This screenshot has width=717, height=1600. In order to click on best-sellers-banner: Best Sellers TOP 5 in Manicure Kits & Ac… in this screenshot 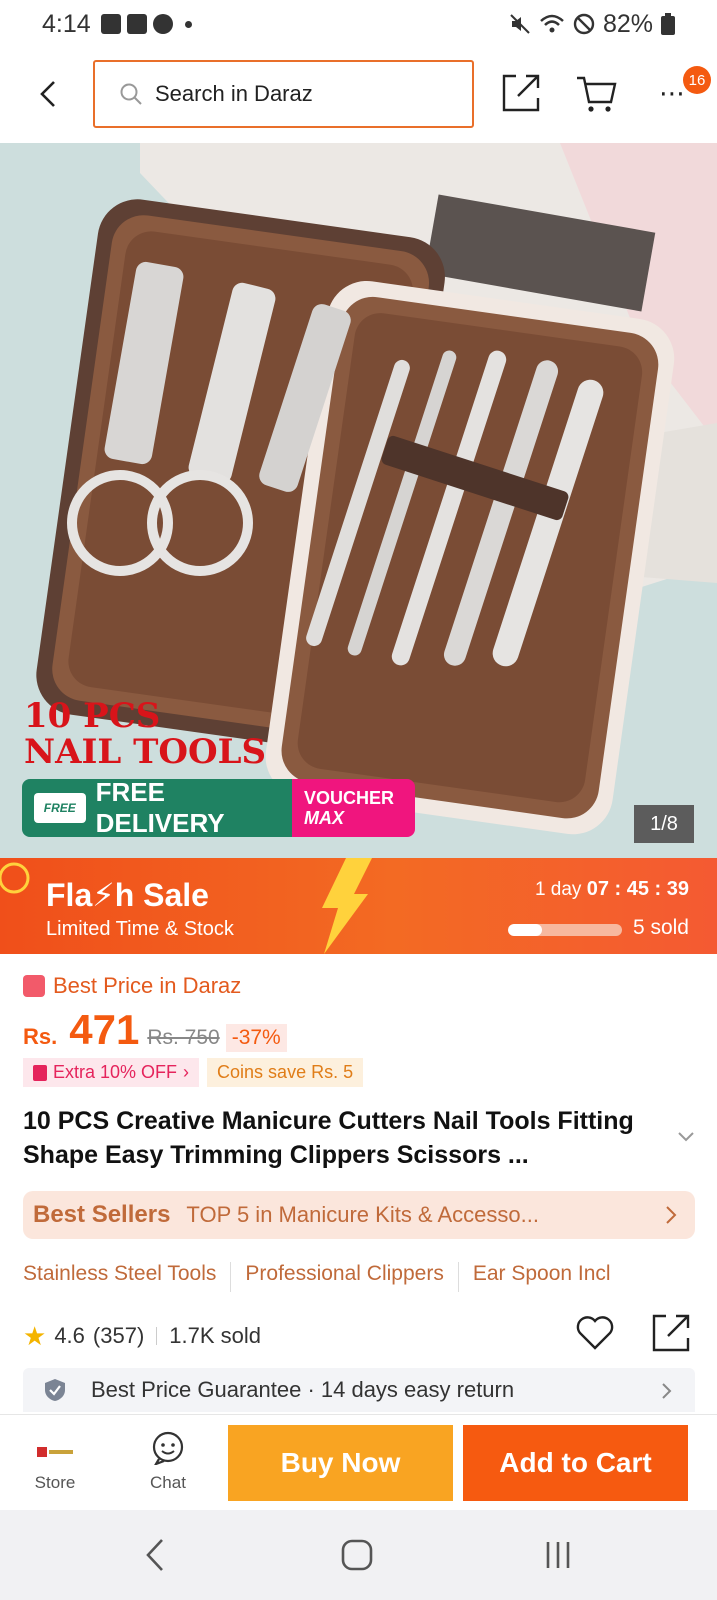, I will do `click(359, 1215)`.